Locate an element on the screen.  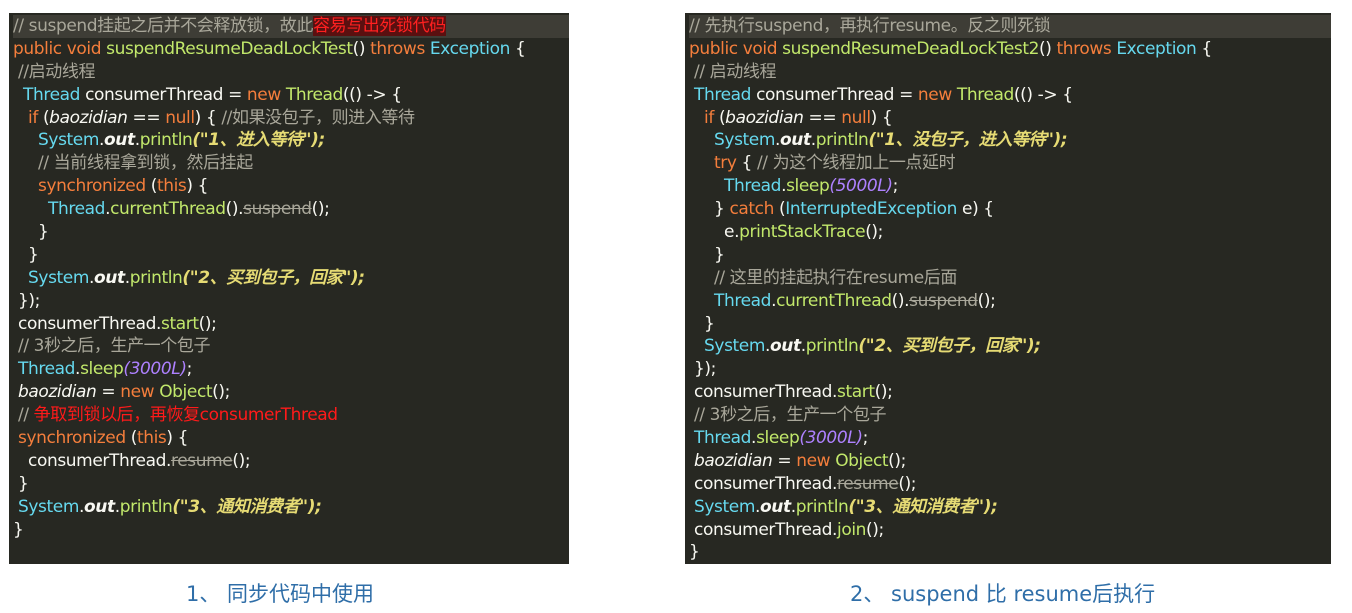
code-line: baozidian = new Object(); is located at coordinates (291, 392).